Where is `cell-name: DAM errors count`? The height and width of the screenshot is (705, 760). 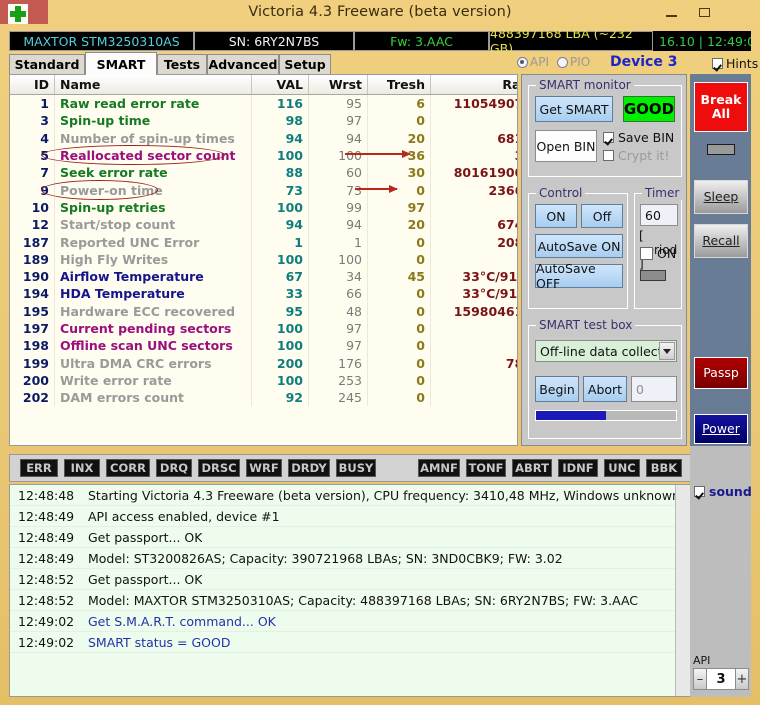
cell-name: DAM errors count is located at coordinates (153, 398).